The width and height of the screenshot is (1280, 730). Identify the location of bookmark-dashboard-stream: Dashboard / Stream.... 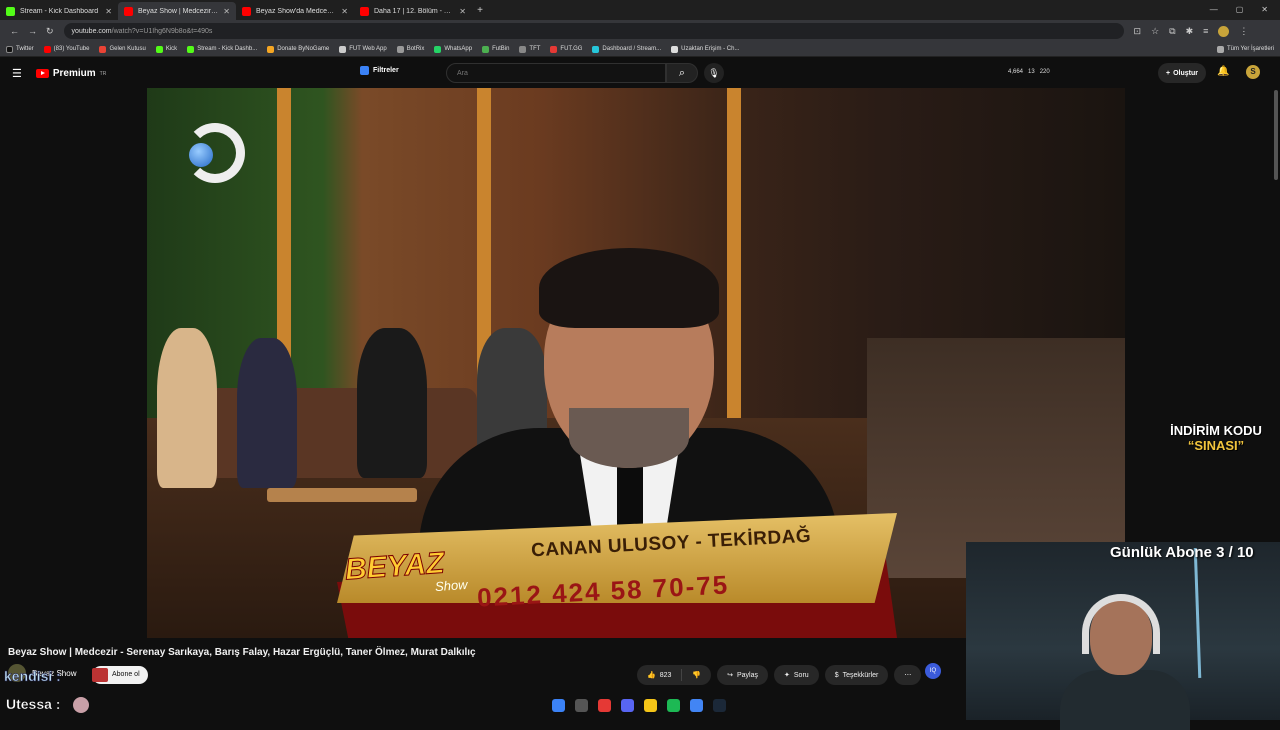
(626, 49).